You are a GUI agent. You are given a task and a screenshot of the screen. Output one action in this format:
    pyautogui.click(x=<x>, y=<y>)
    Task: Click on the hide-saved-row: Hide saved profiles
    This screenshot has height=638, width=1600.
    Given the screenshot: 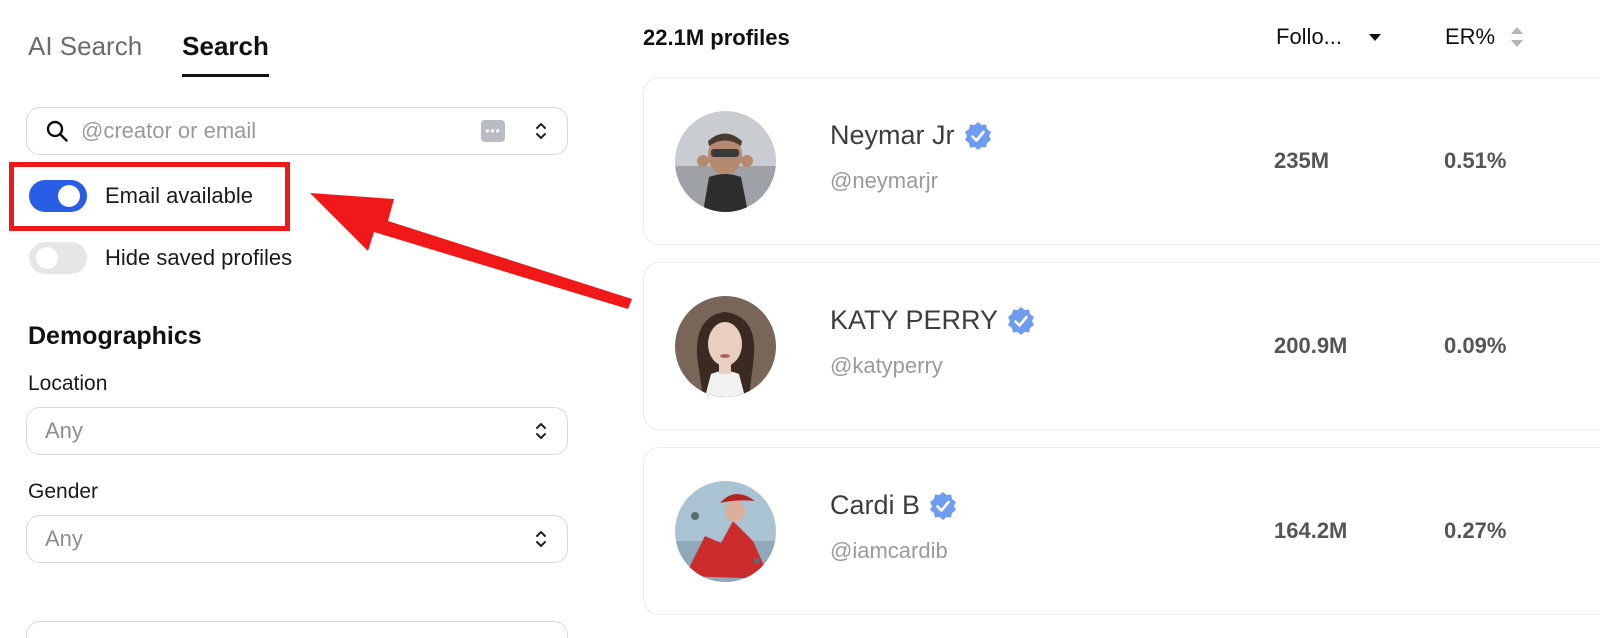 What is the action you would take?
    pyautogui.click(x=160, y=258)
    